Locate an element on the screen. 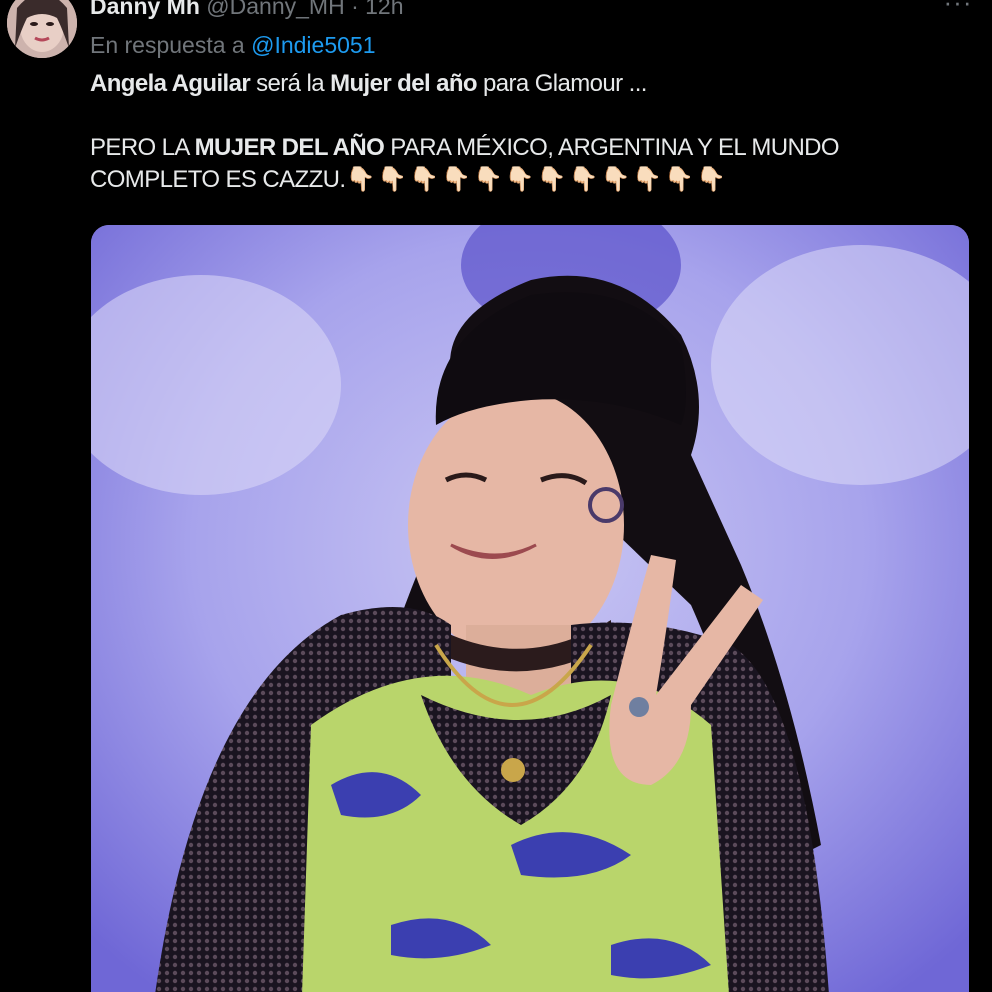  timestamp: 12h is located at coordinates (384, 9).